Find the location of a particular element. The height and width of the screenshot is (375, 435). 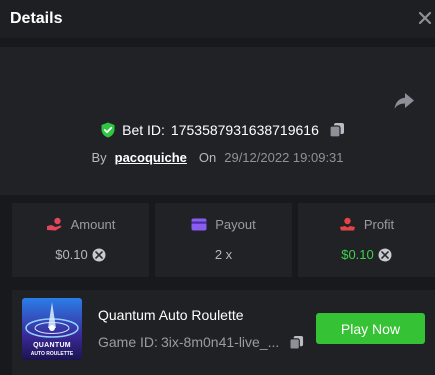

payout-card: Payout 2 x is located at coordinates (223, 240).